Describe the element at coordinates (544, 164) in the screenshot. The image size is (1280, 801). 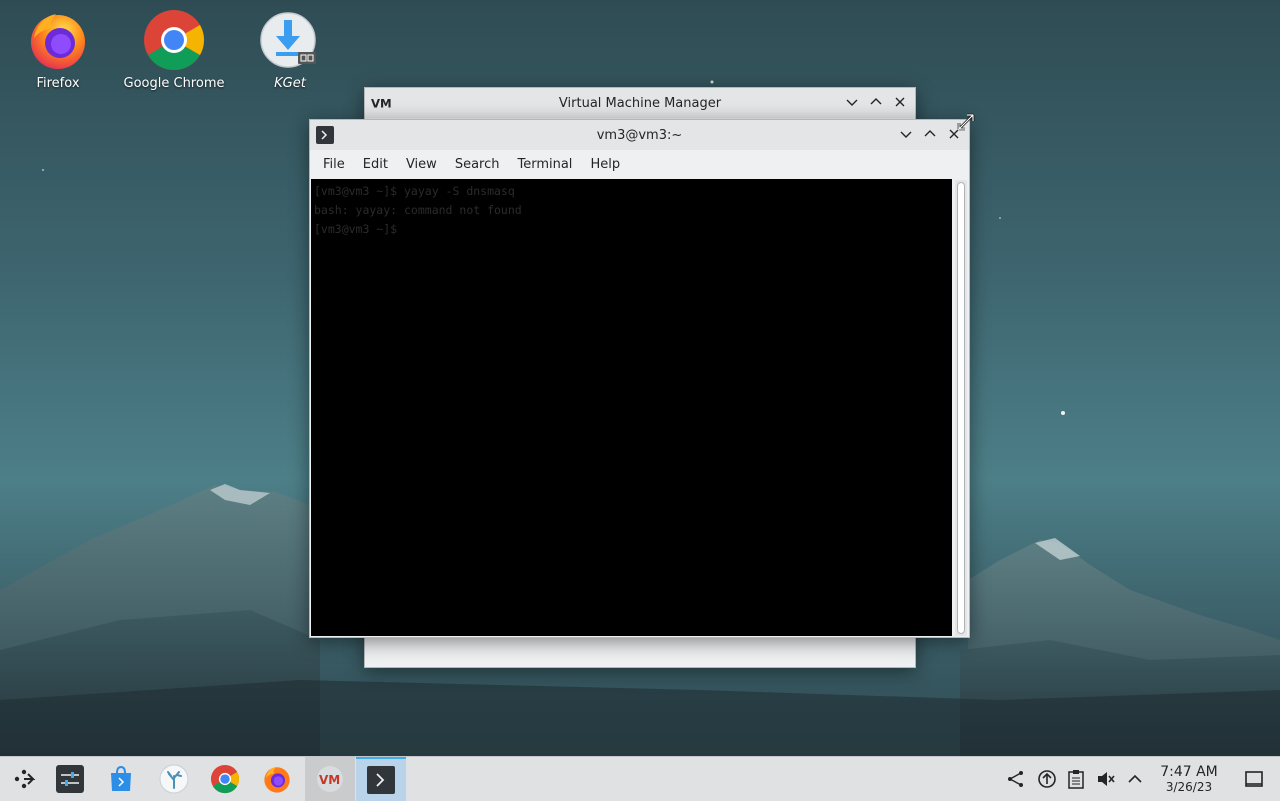
I see `menu-terminal: Terminal` at that location.